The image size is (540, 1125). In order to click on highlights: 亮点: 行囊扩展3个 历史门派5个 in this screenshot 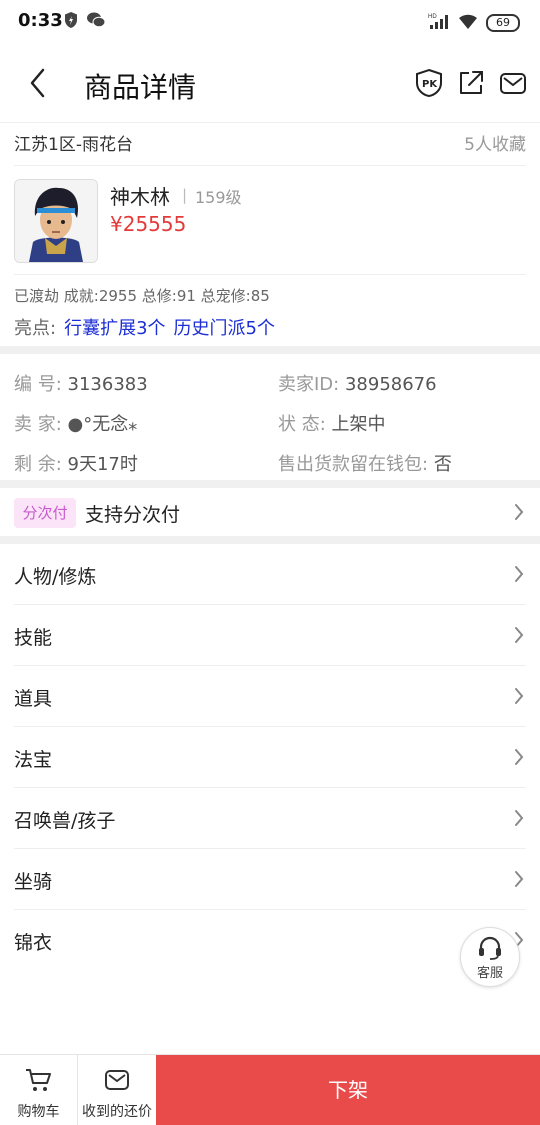, I will do `click(144, 327)`.